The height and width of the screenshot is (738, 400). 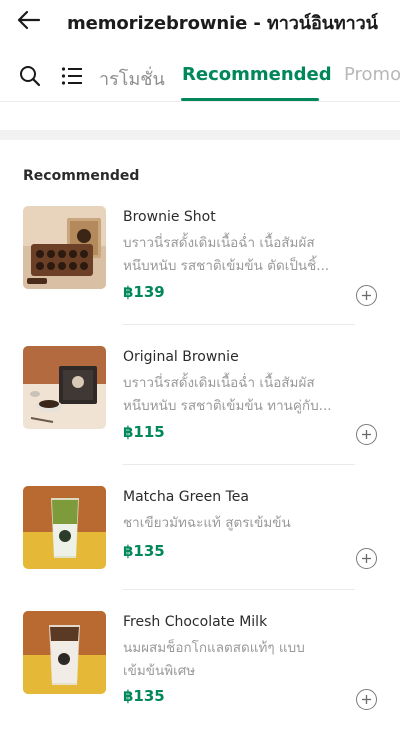 I want to click on app-header: memorizebrownie - ทาวน์อินทาวน์, so click(x=200, y=22).